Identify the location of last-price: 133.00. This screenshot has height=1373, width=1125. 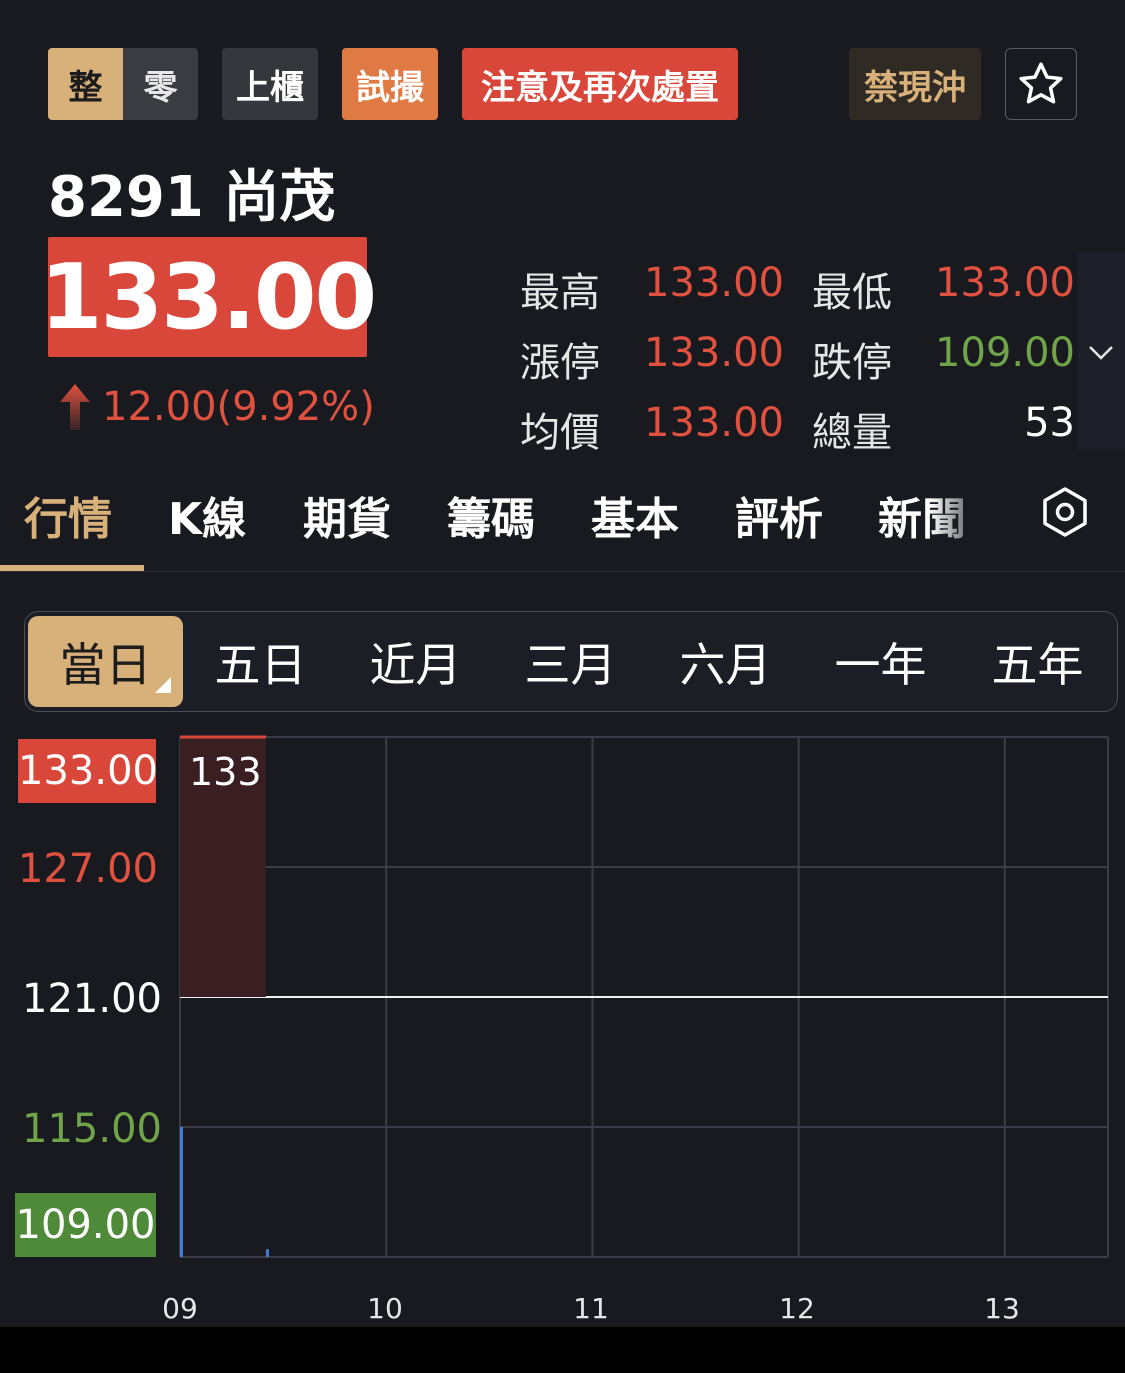
(208, 297).